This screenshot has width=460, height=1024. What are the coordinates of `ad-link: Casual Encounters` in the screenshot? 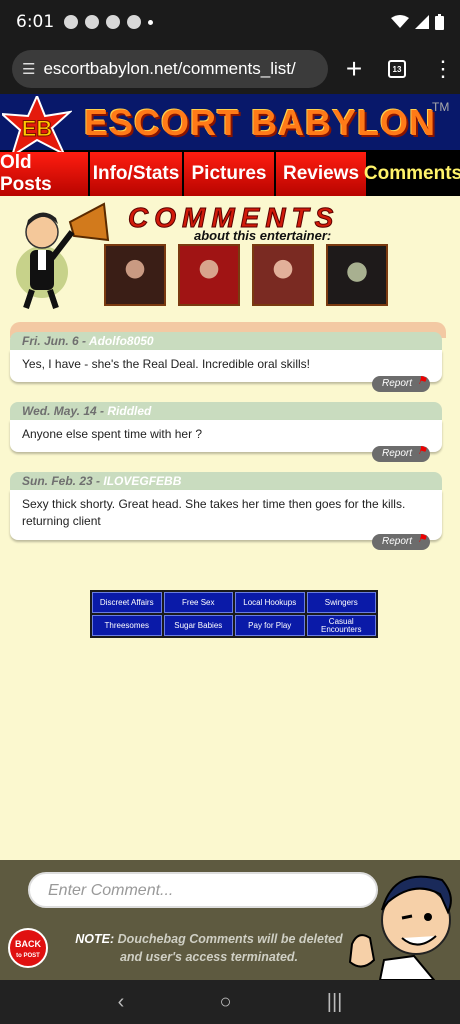 It's located at (341, 625).